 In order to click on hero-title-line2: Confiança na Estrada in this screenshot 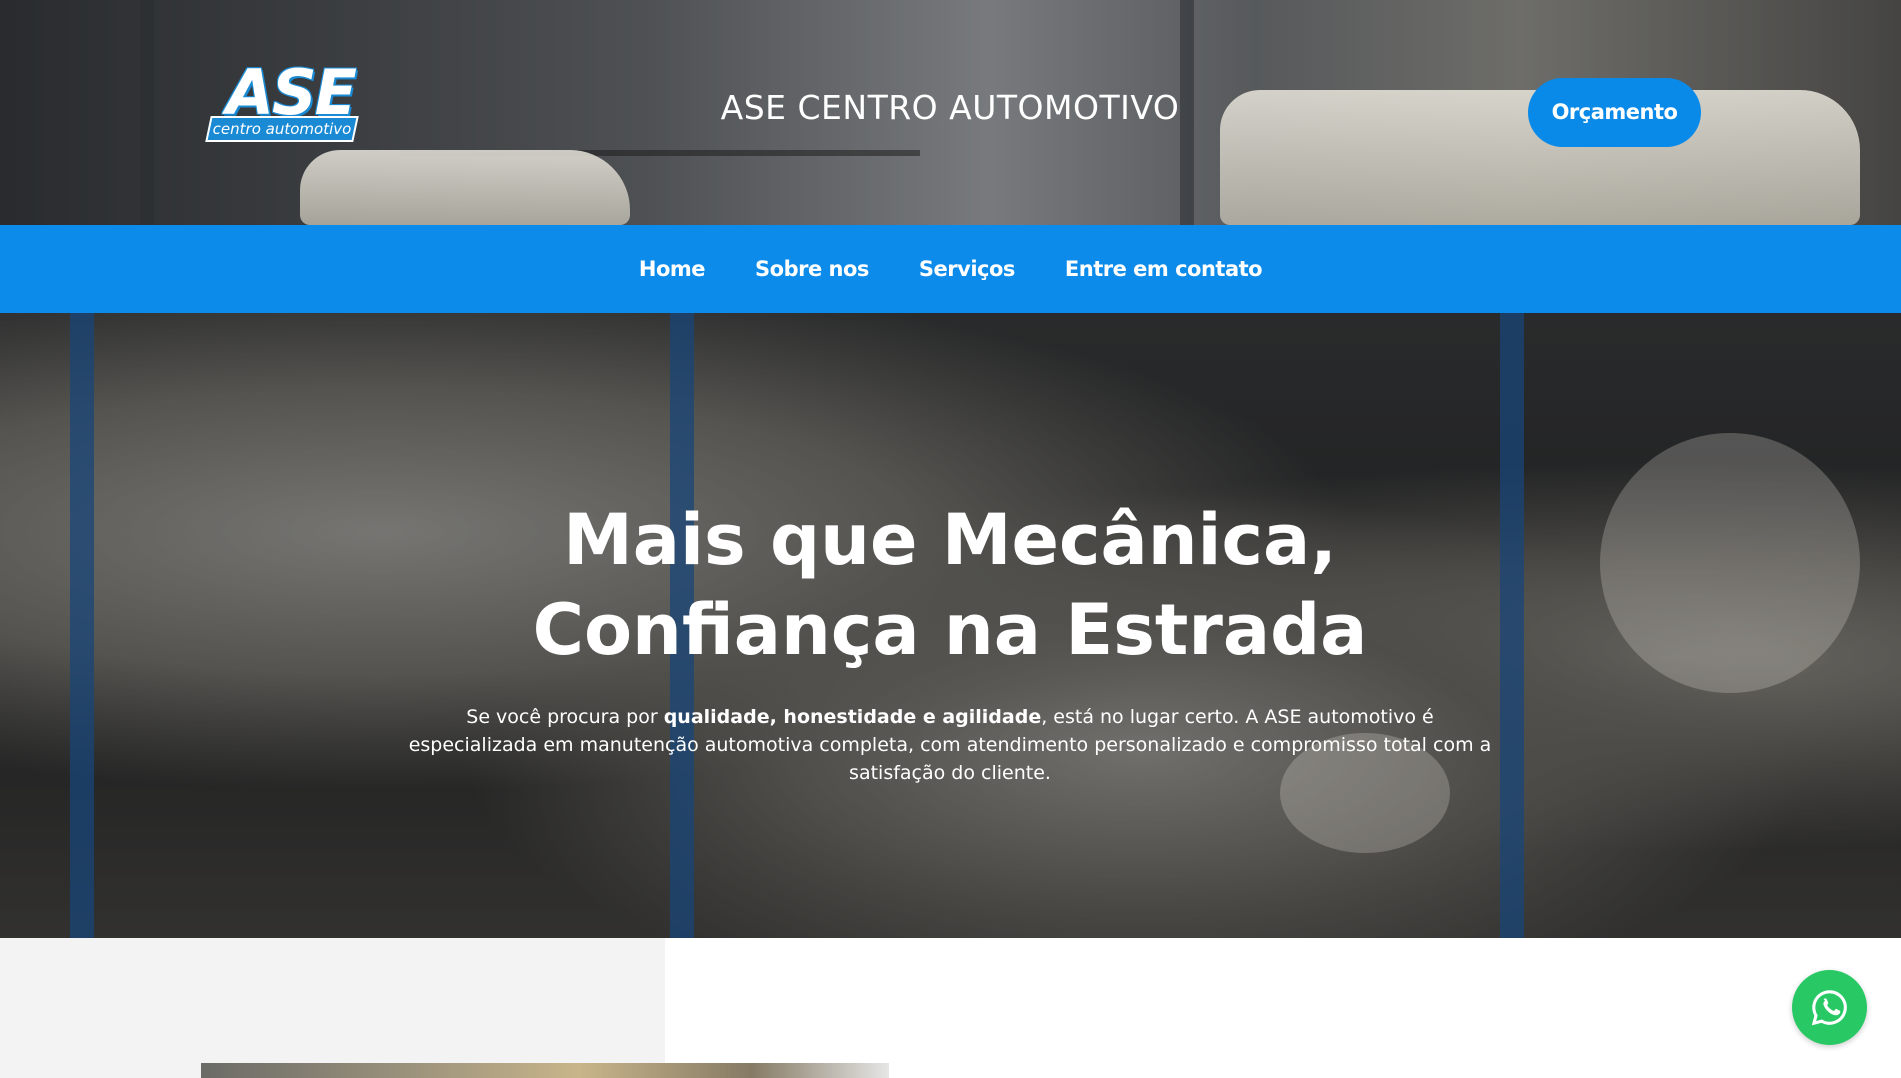, I will do `click(950, 630)`.